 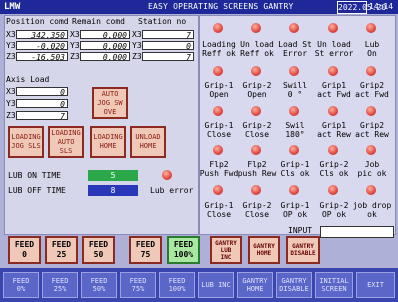 What do you see at coordinates (381, 6) in the screenshot?
I see `time-display: 14:14` at bounding box center [381, 6].